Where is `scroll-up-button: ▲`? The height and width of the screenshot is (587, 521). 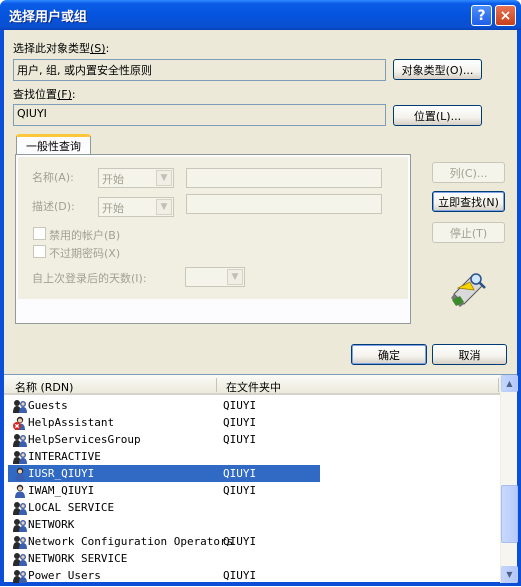
scroll-up-button: ▲ is located at coordinates (509, 383).